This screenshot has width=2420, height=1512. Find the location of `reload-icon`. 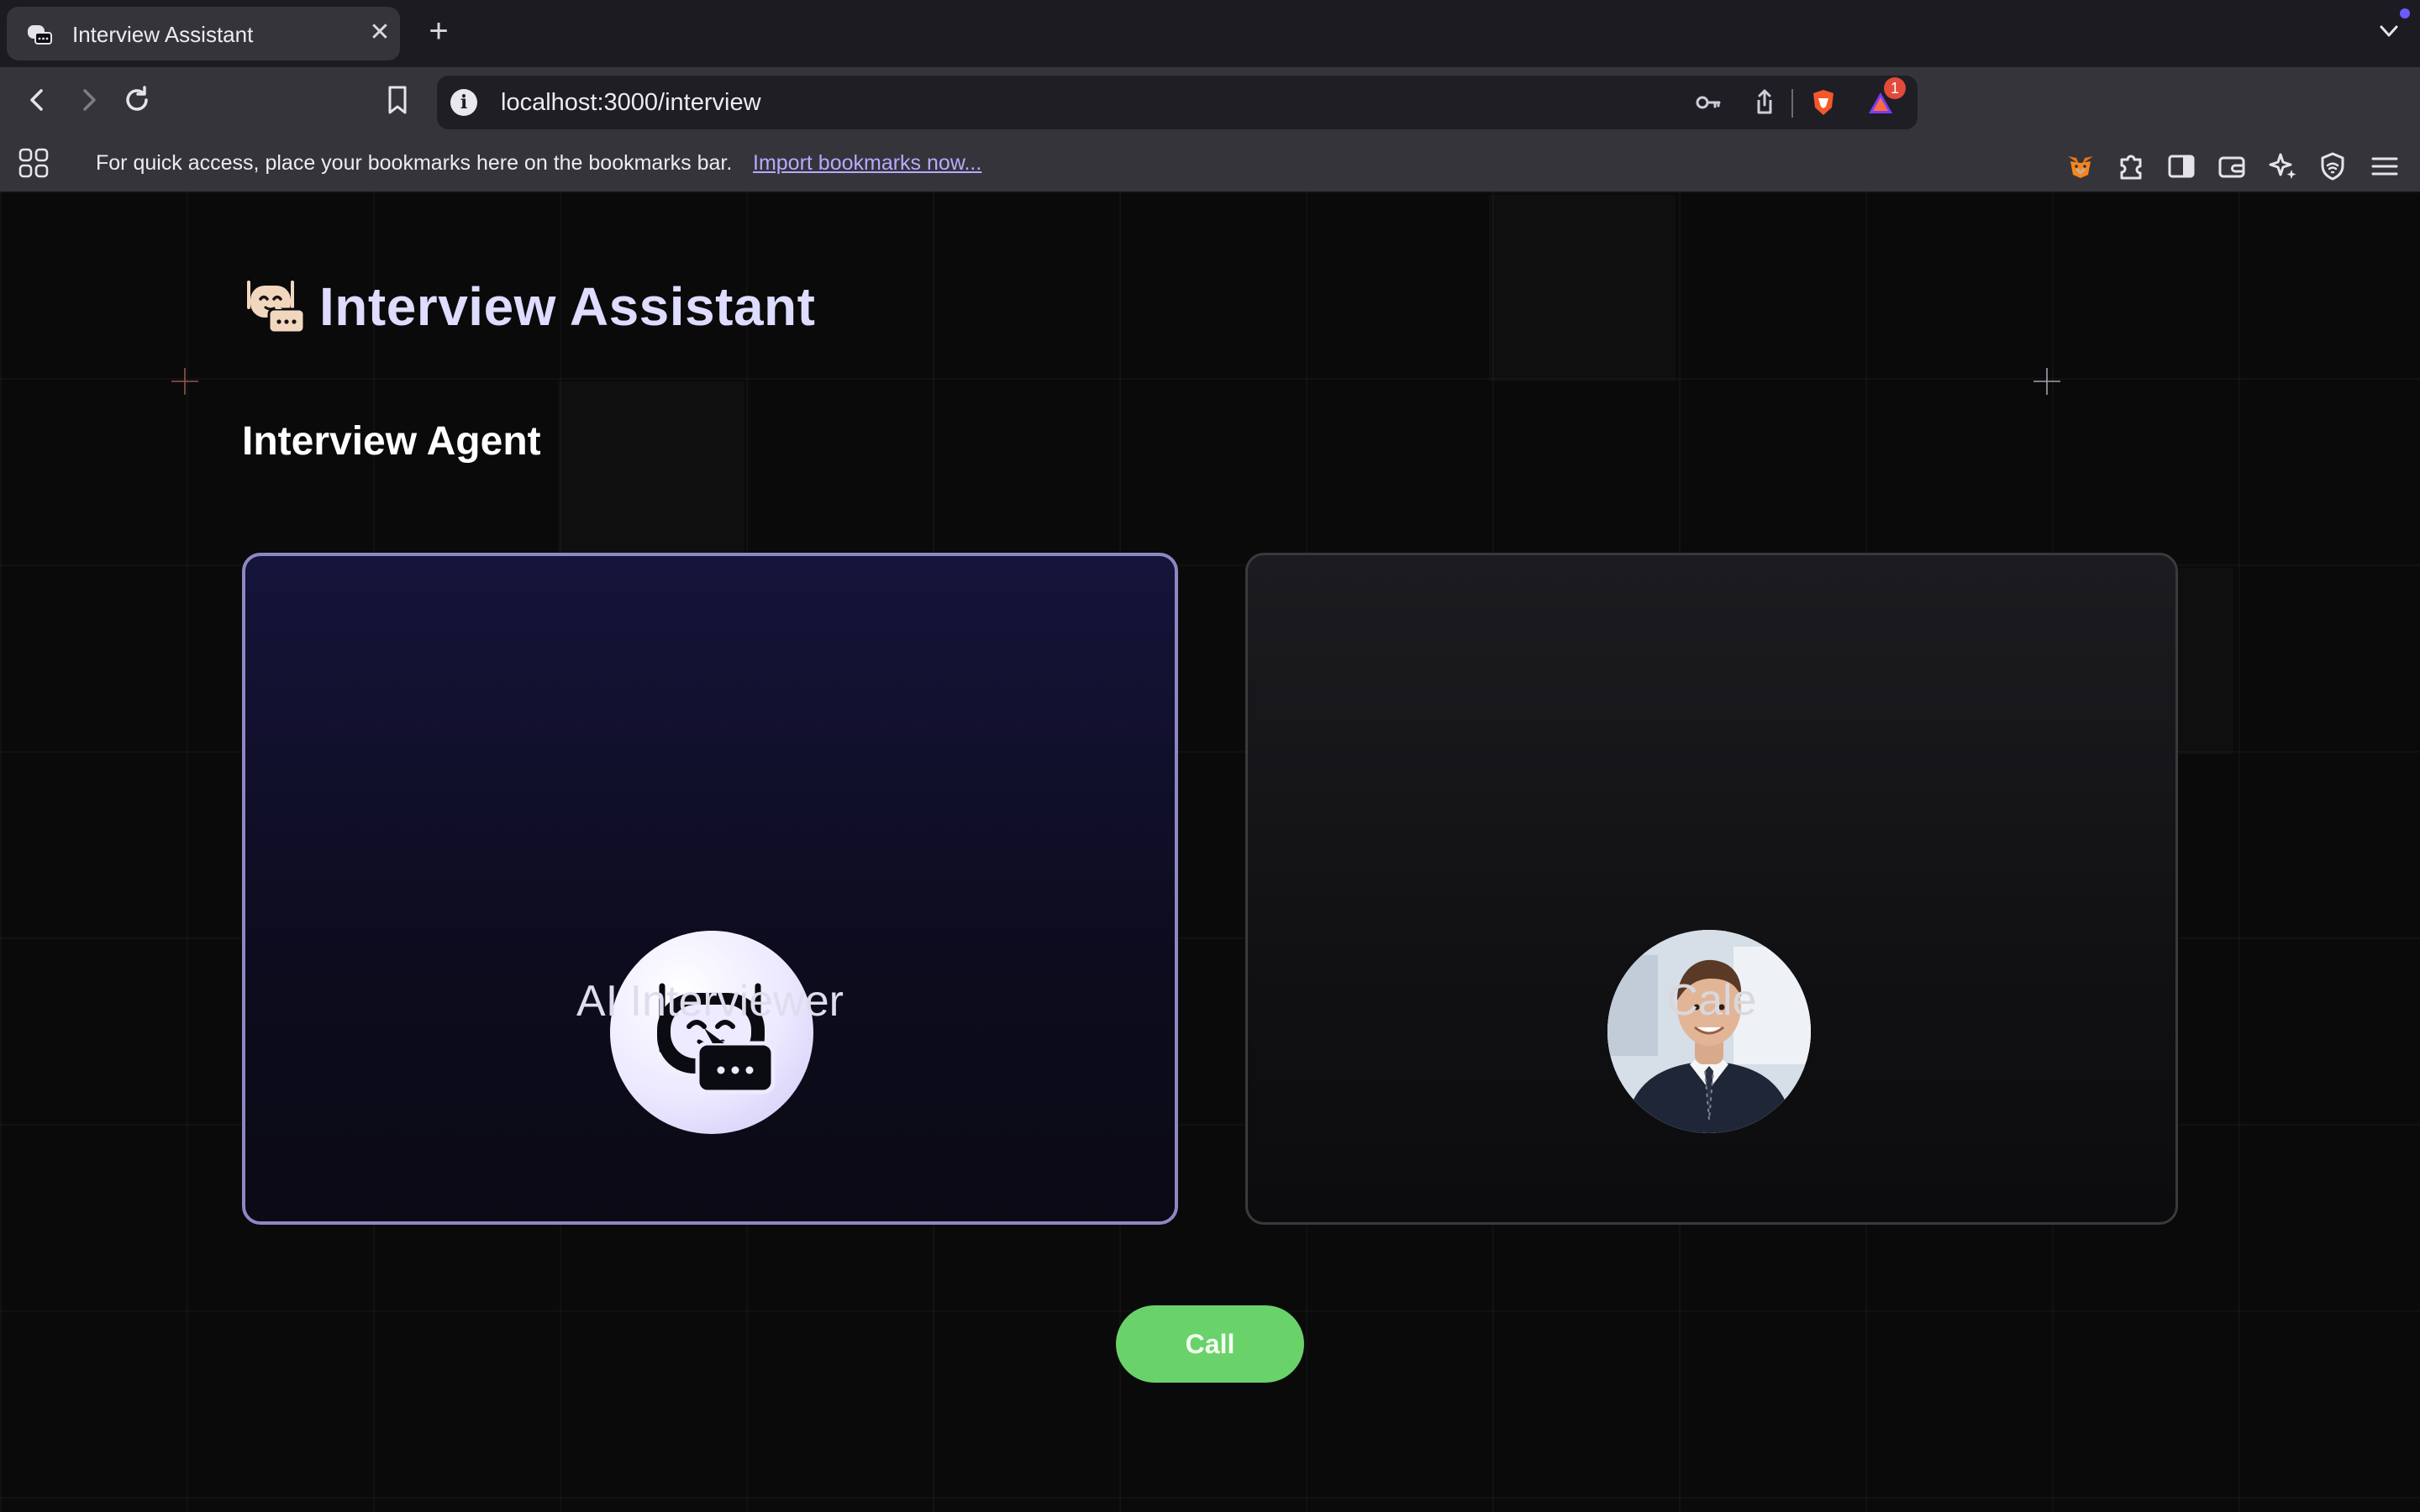

reload-icon is located at coordinates (137, 98).